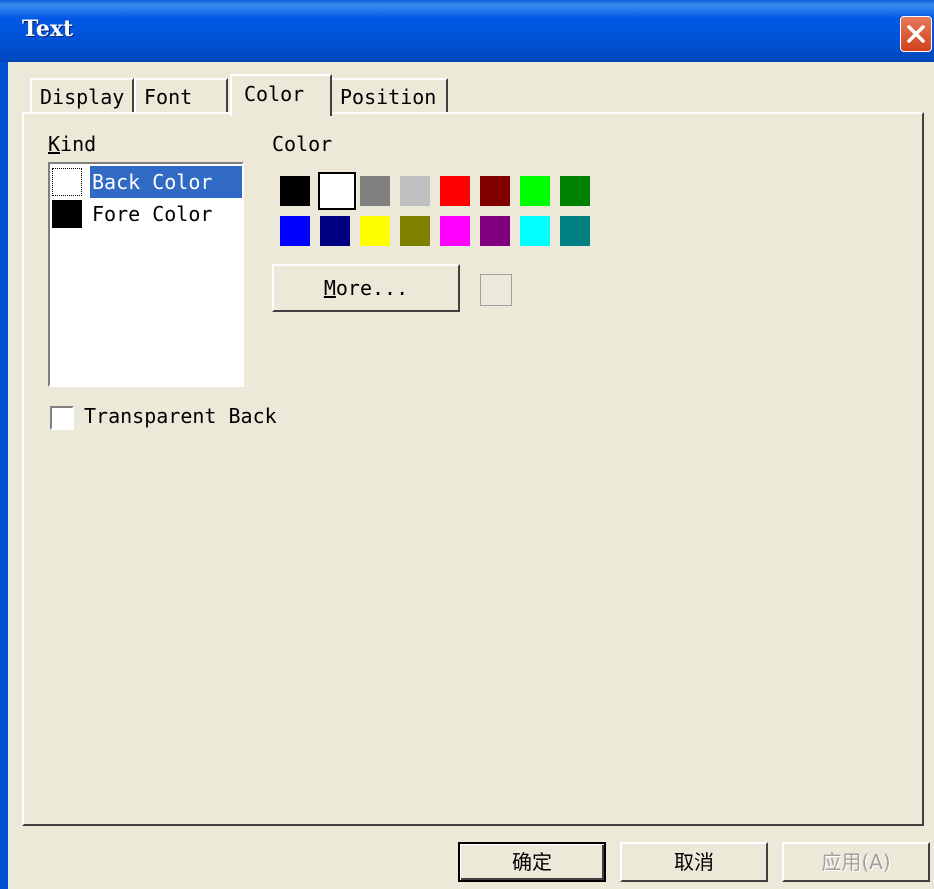 The height and width of the screenshot is (889, 934). What do you see at coordinates (168, 97) in the screenshot?
I see `tab-label: Font` at bounding box center [168, 97].